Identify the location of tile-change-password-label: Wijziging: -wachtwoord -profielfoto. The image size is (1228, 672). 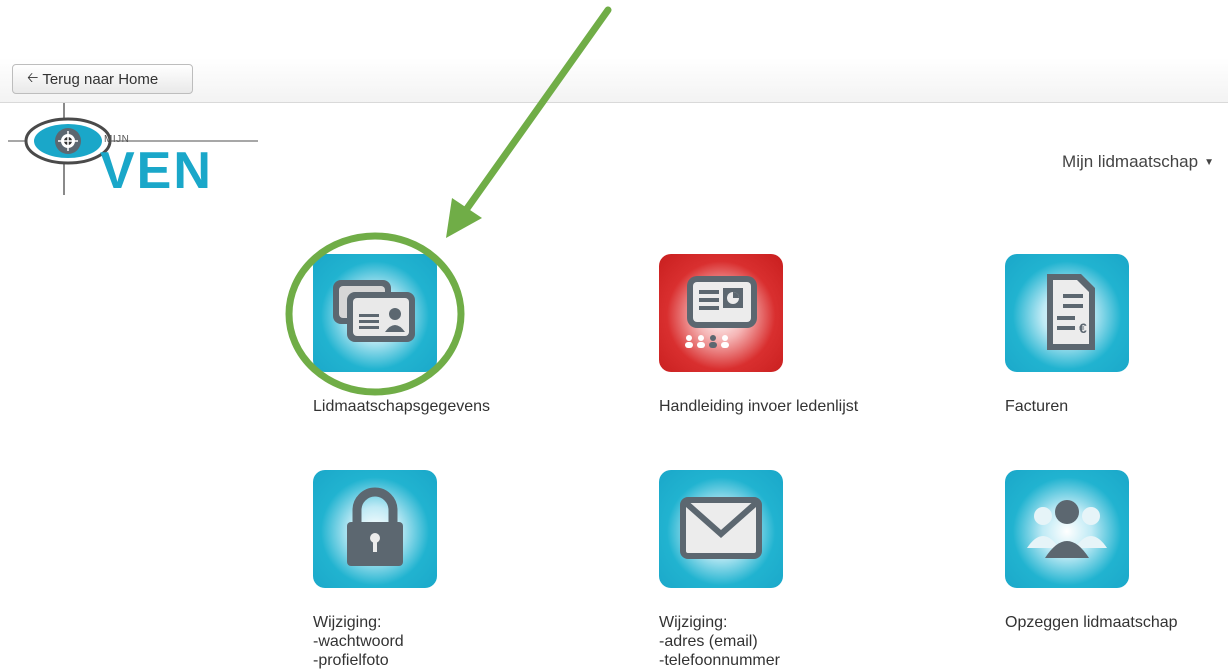
(358, 641).